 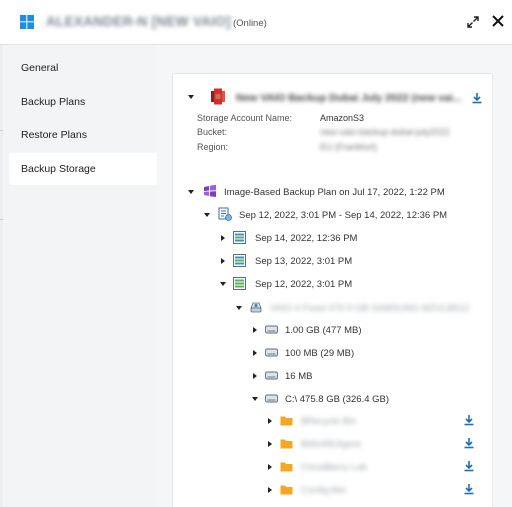 I want to click on window-titlebar: ALEXANDER-N [NEW VAIO] (Online), so click(x=256, y=22).